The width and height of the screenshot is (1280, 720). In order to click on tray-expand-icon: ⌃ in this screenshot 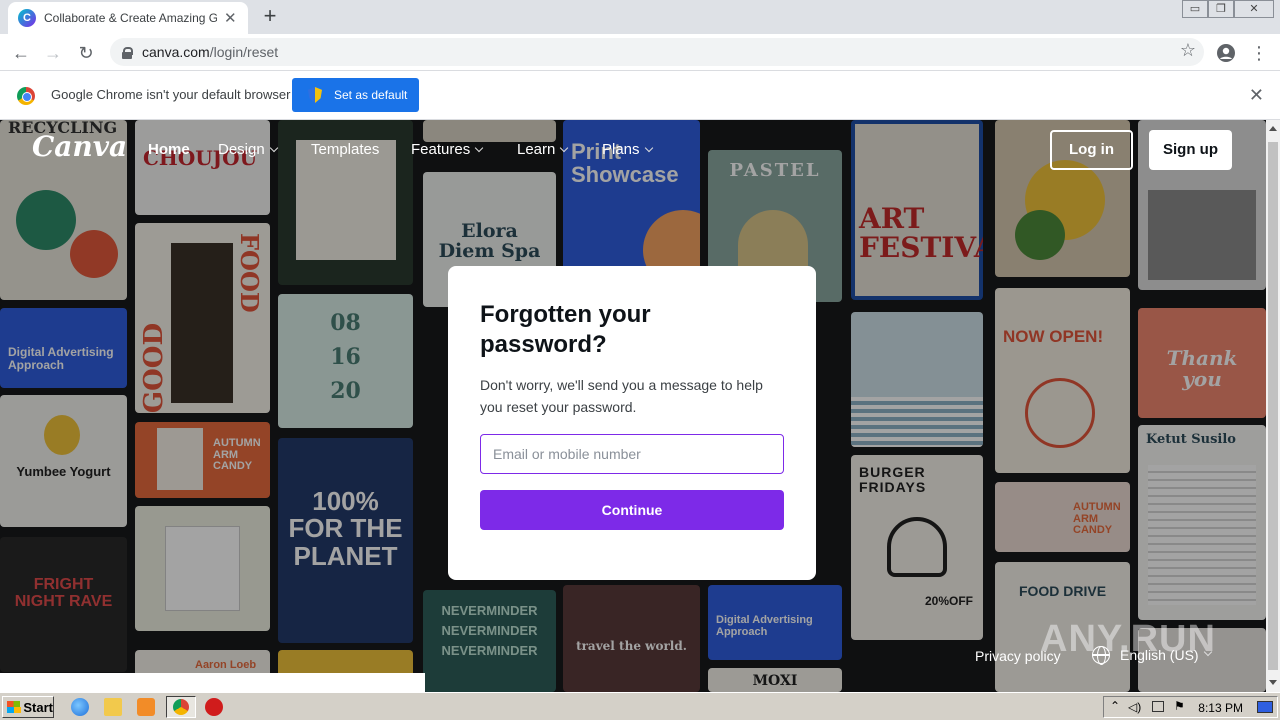, I will do `click(1115, 706)`.